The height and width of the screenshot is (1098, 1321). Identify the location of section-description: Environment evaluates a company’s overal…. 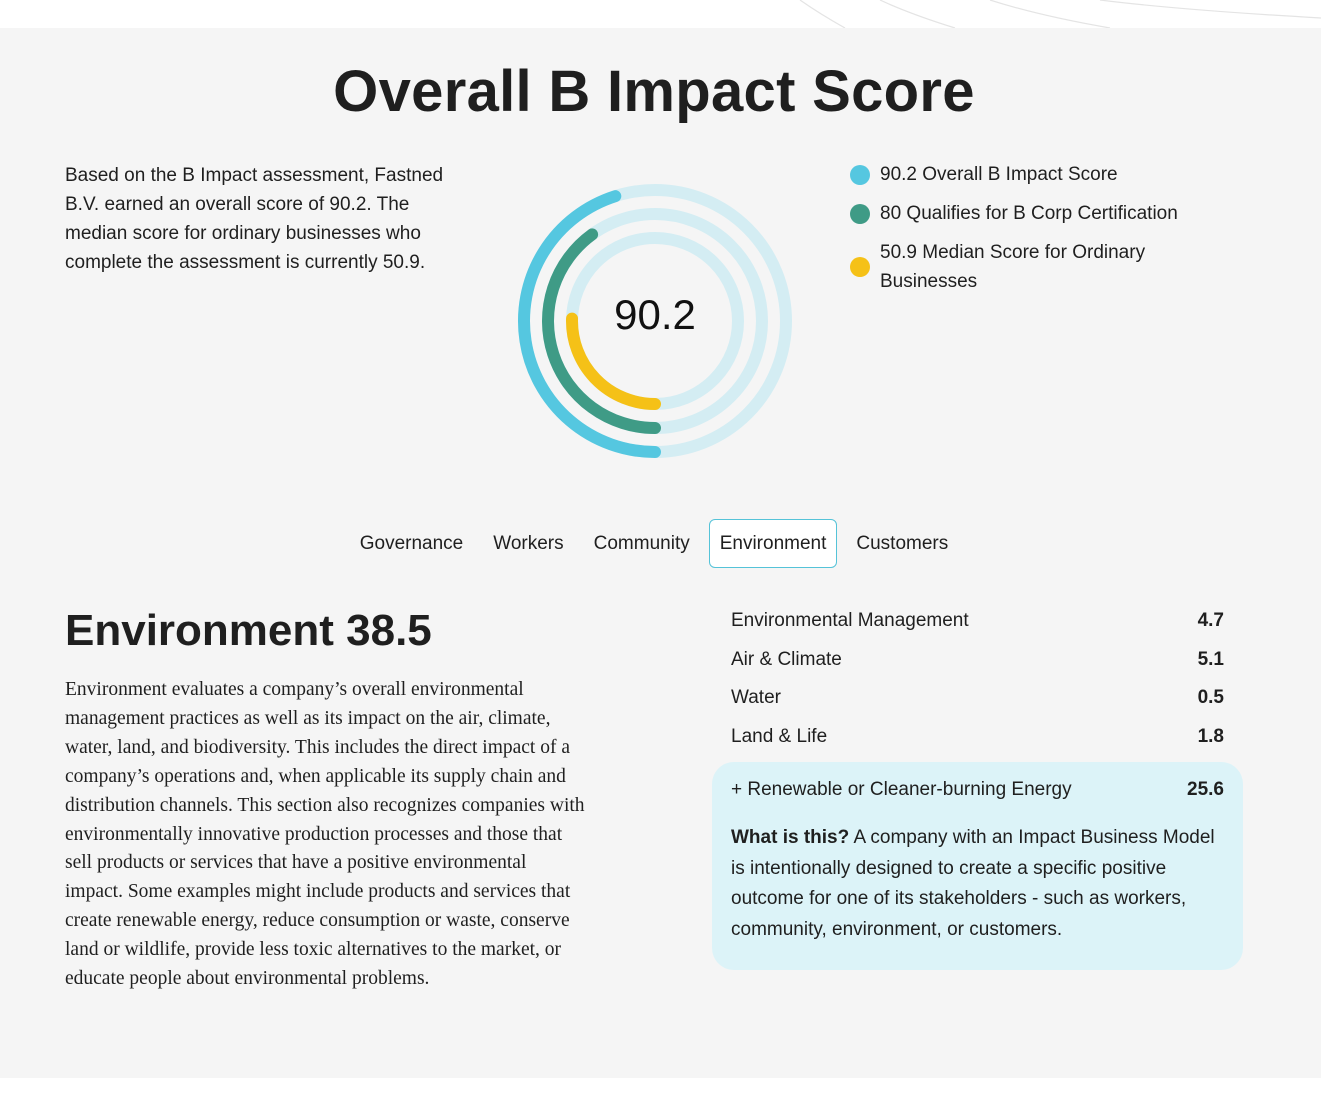
(325, 834).